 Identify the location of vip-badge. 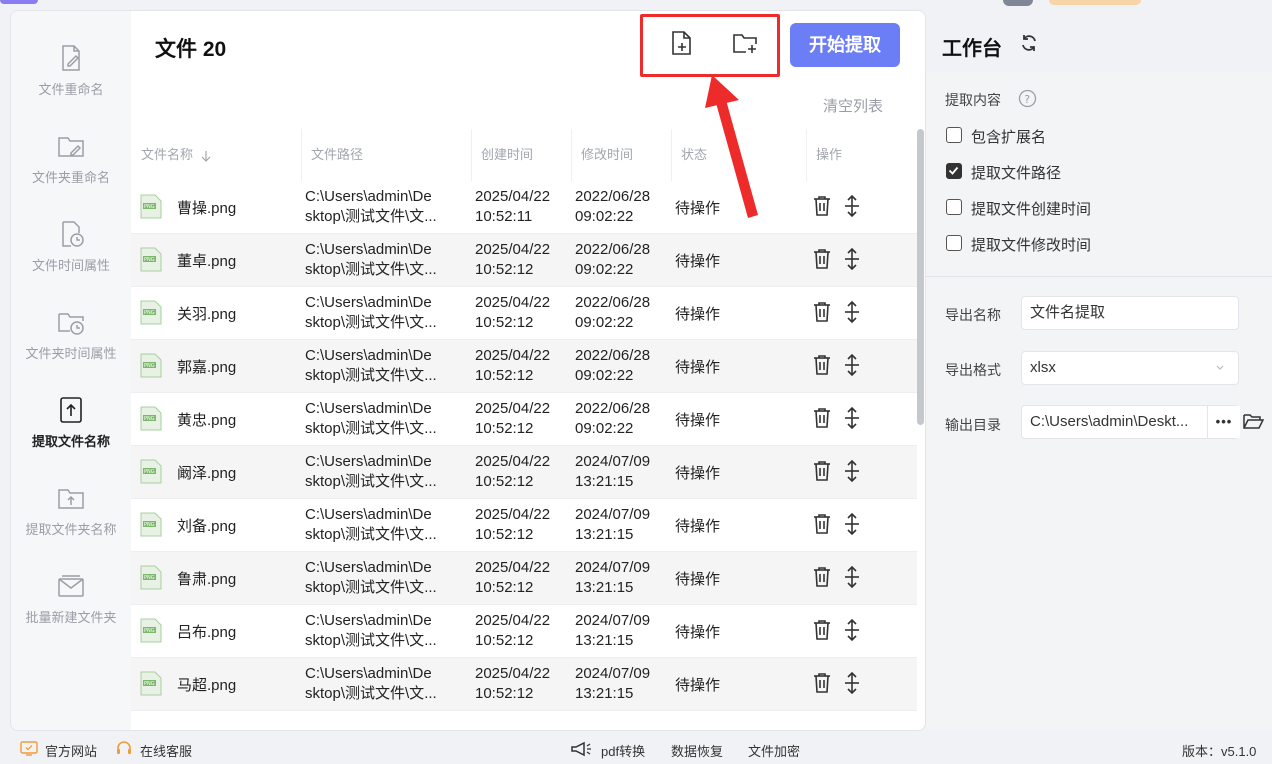
(1095, 2).